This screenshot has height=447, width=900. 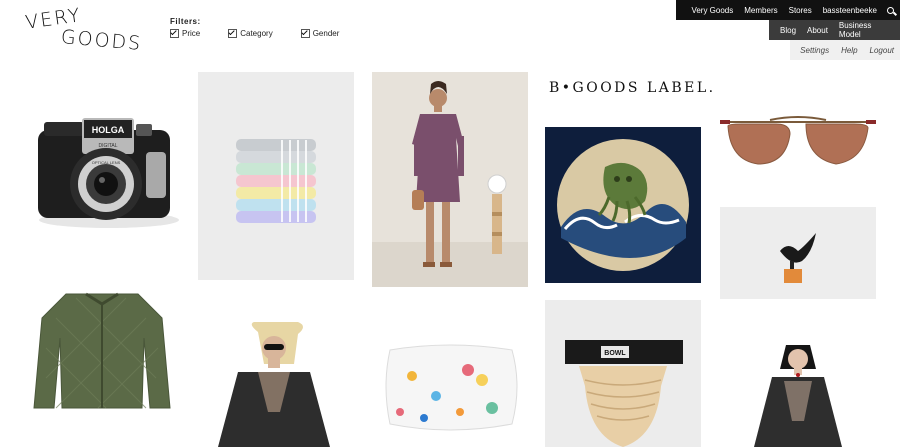 I want to click on logo-line-2: GOODS, so click(x=102, y=41).